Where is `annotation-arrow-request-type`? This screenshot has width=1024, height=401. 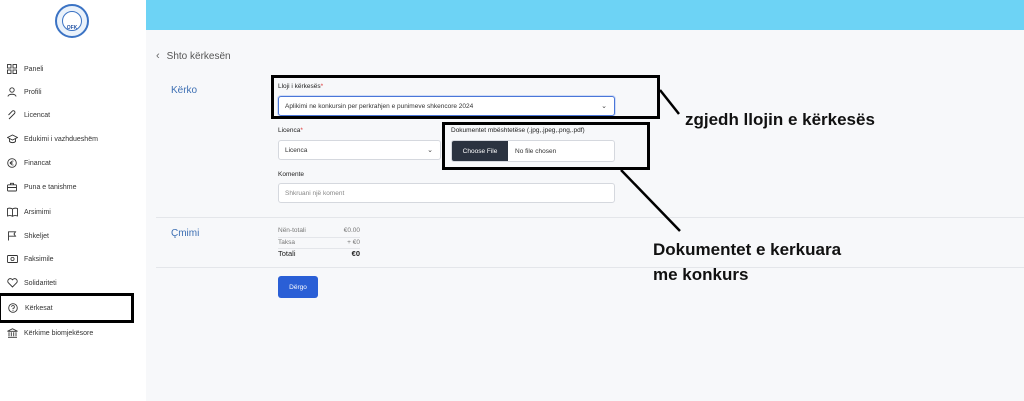 annotation-arrow-request-type is located at coordinates (669, 102).